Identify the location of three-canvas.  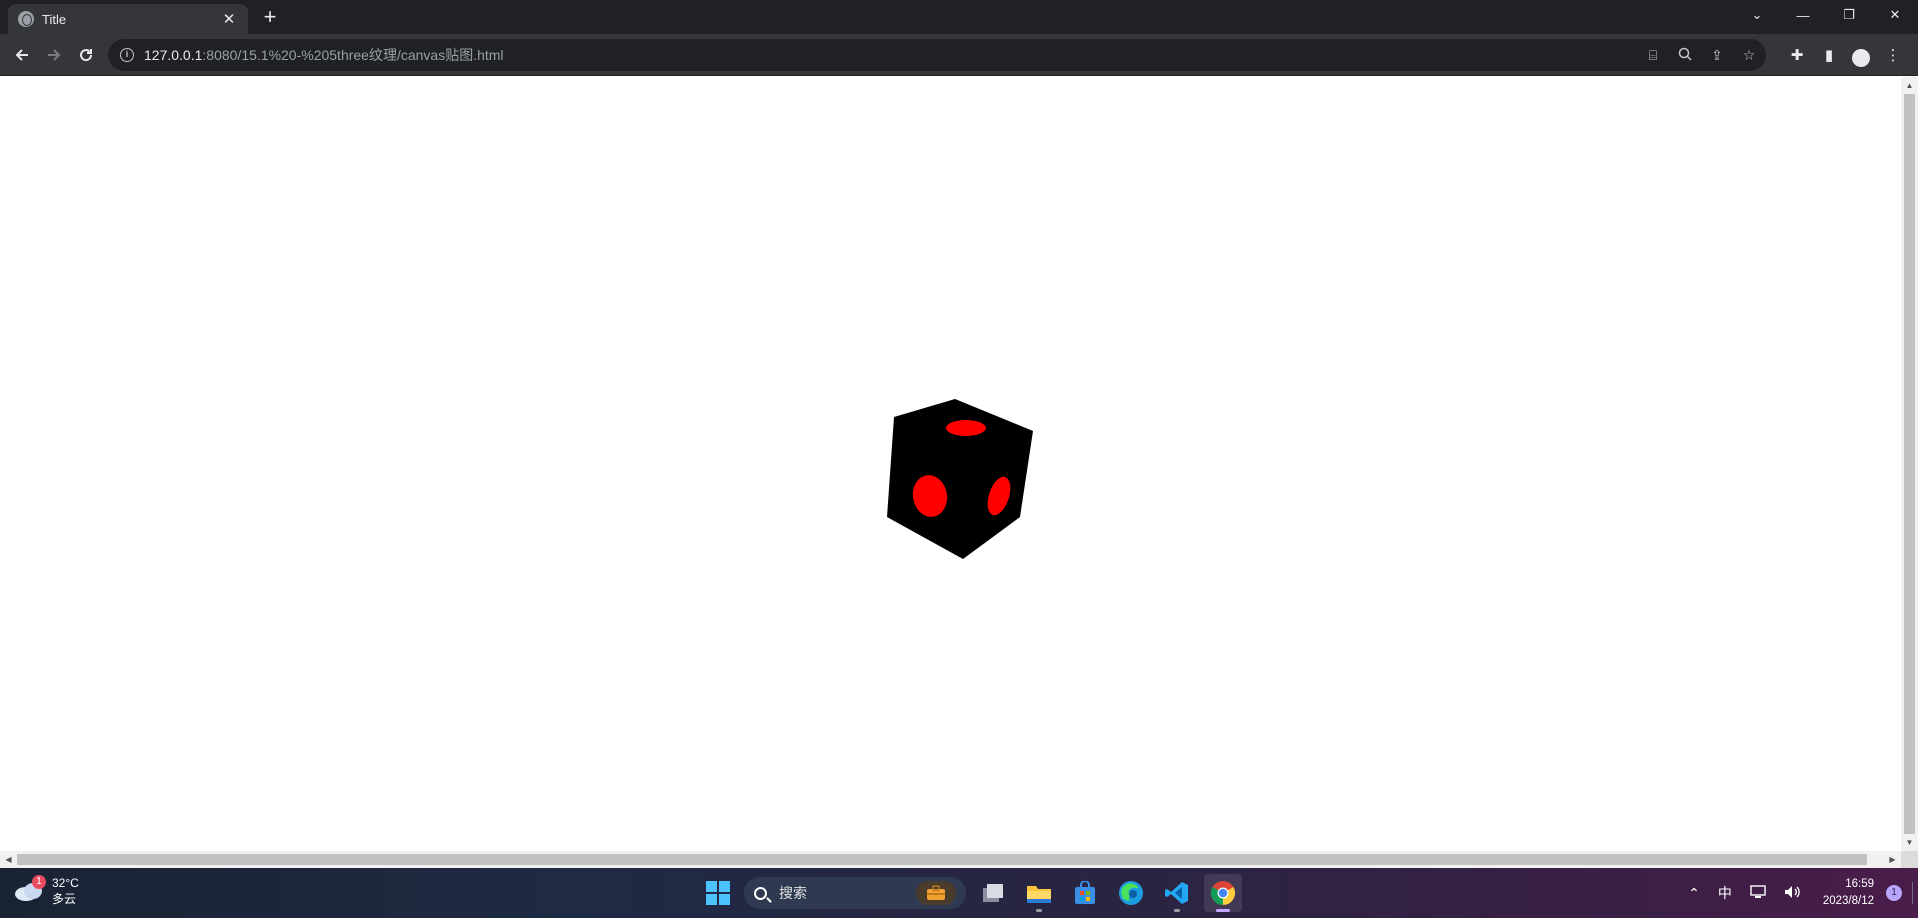
(955, 481).